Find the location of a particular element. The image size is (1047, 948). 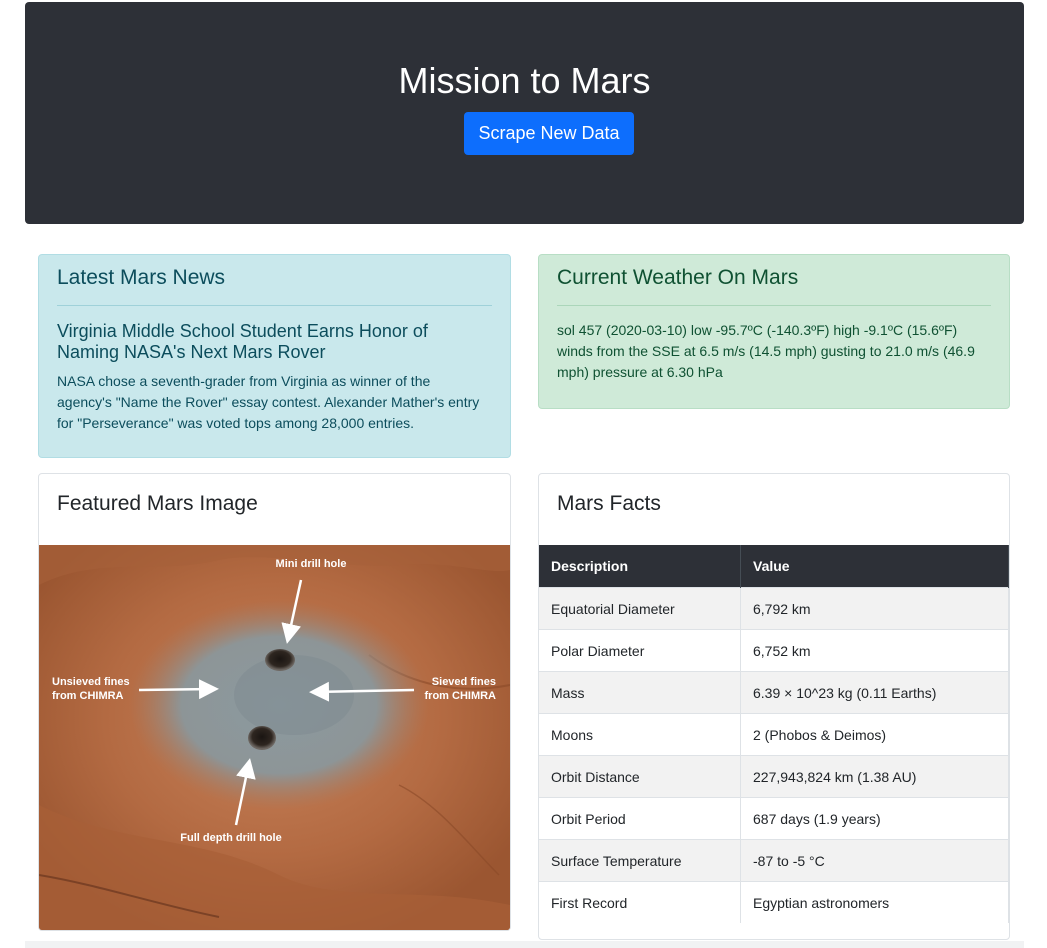

table-cell-description: First Record is located at coordinates (640, 902).